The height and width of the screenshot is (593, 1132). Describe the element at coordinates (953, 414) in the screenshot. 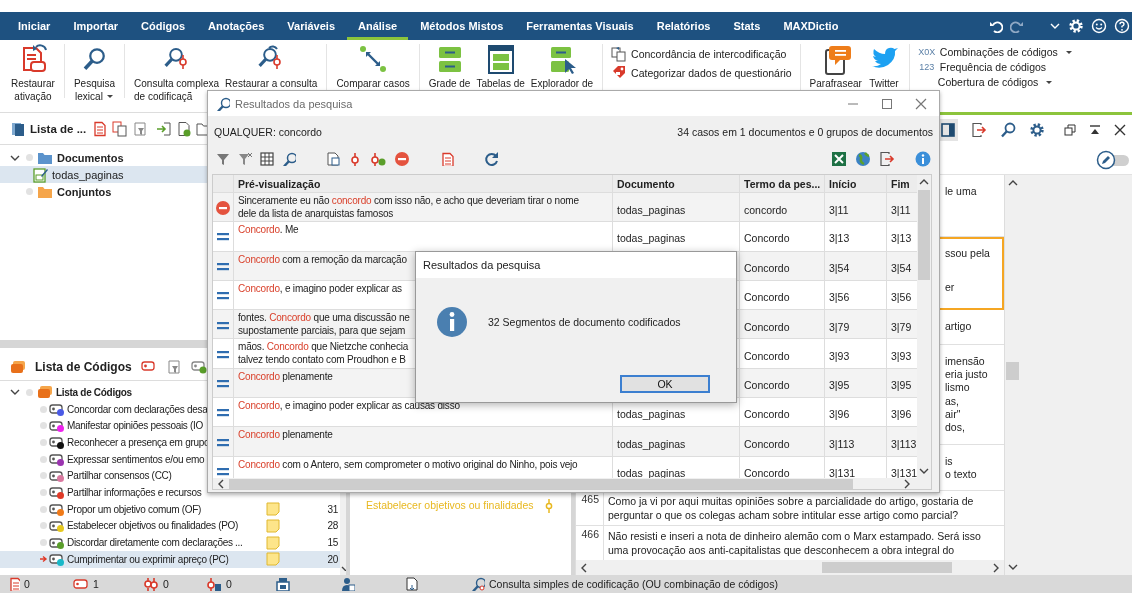

I see `text-fragment: air"` at that location.